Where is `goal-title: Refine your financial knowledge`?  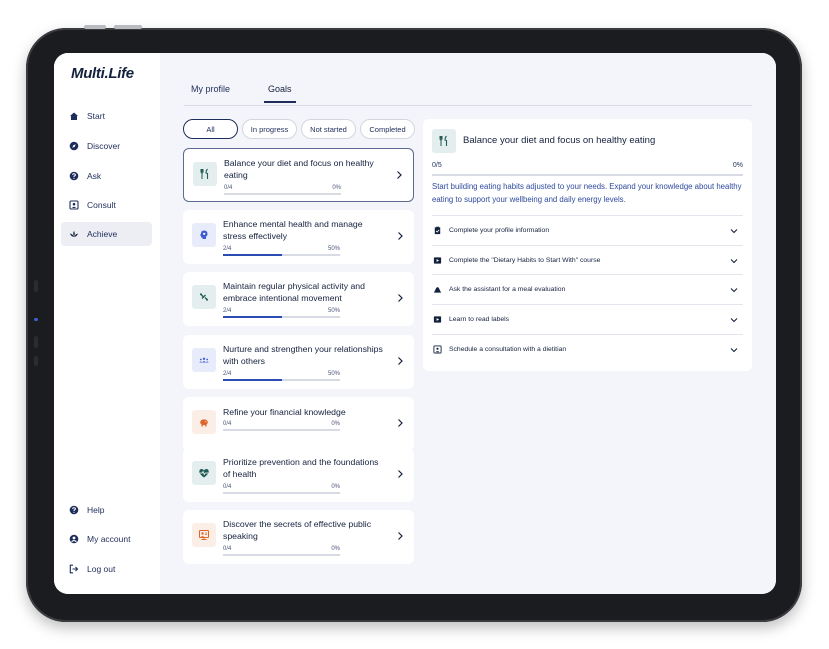 goal-title: Refine your financial knowledge is located at coordinates (284, 412).